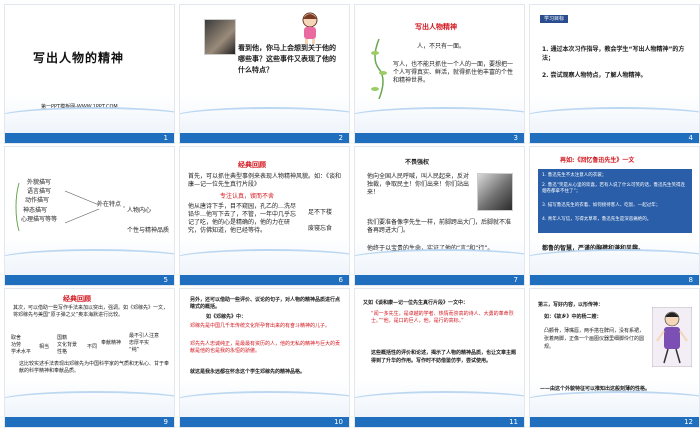  Describe the element at coordinates (44, 347) in the screenshot. I see `compare-col-2: 相当` at that location.